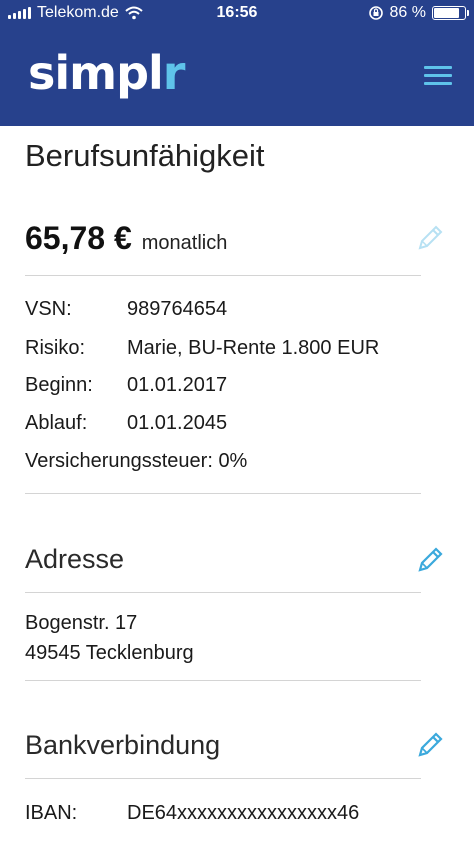 The width and height of the screenshot is (474, 843). I want to click on app-header: simplr, so click(237, 76).